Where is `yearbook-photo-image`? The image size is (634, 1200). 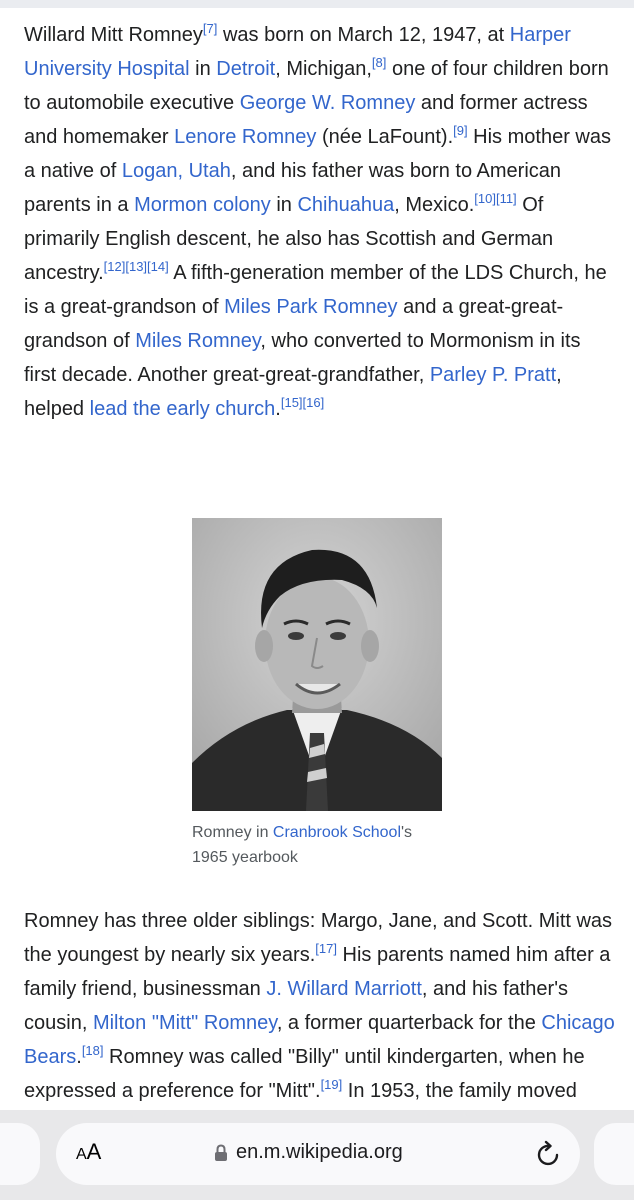 yearbook-photo-image is located at coordinates (317, 664).